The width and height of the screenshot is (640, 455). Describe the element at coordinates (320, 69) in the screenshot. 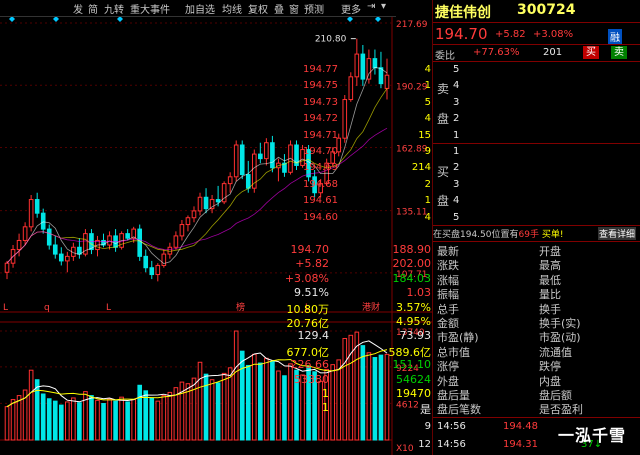

I see `order-price: 194.77` at that location.